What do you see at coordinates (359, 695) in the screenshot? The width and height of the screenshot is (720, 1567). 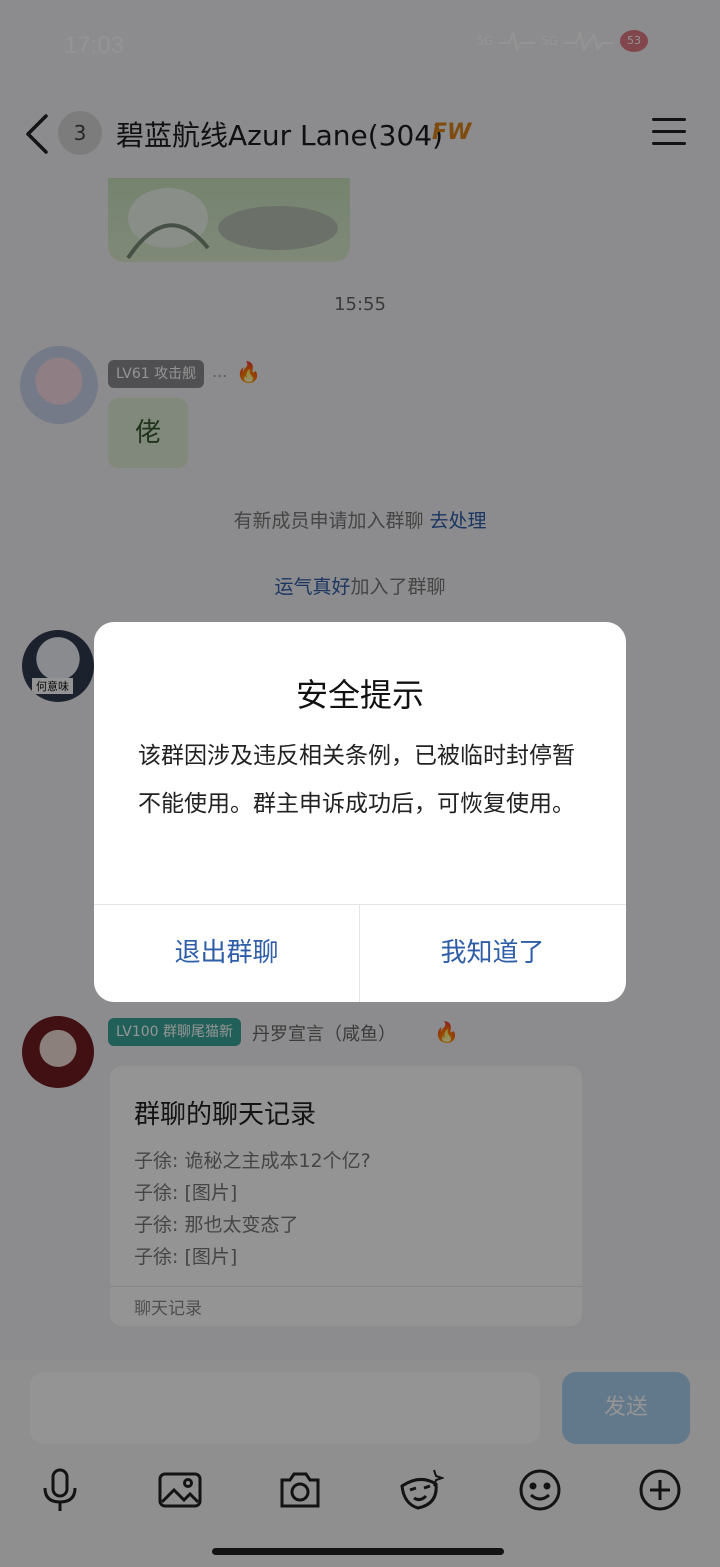 I see `dialog-title: 安全提示` at bounding box center [359, 695].